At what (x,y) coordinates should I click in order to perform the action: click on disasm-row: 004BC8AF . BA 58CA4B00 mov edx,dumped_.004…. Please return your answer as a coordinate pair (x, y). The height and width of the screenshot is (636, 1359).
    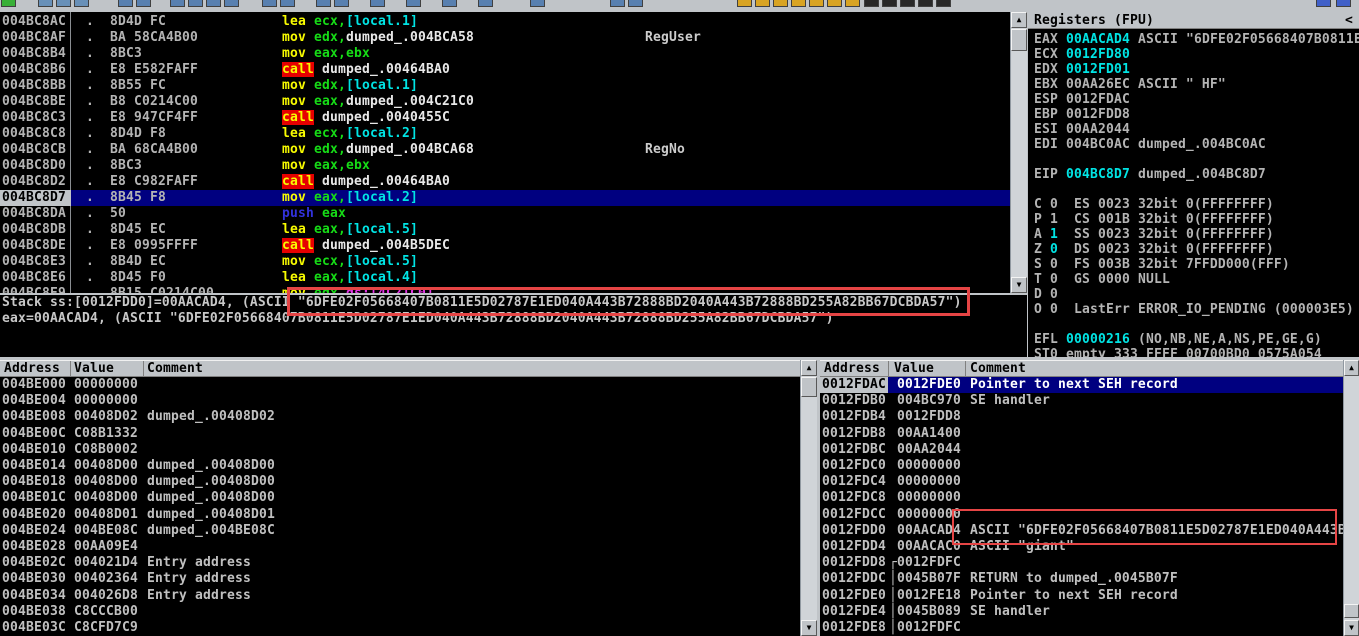
    Looking at the image, I should click on (505, 38).